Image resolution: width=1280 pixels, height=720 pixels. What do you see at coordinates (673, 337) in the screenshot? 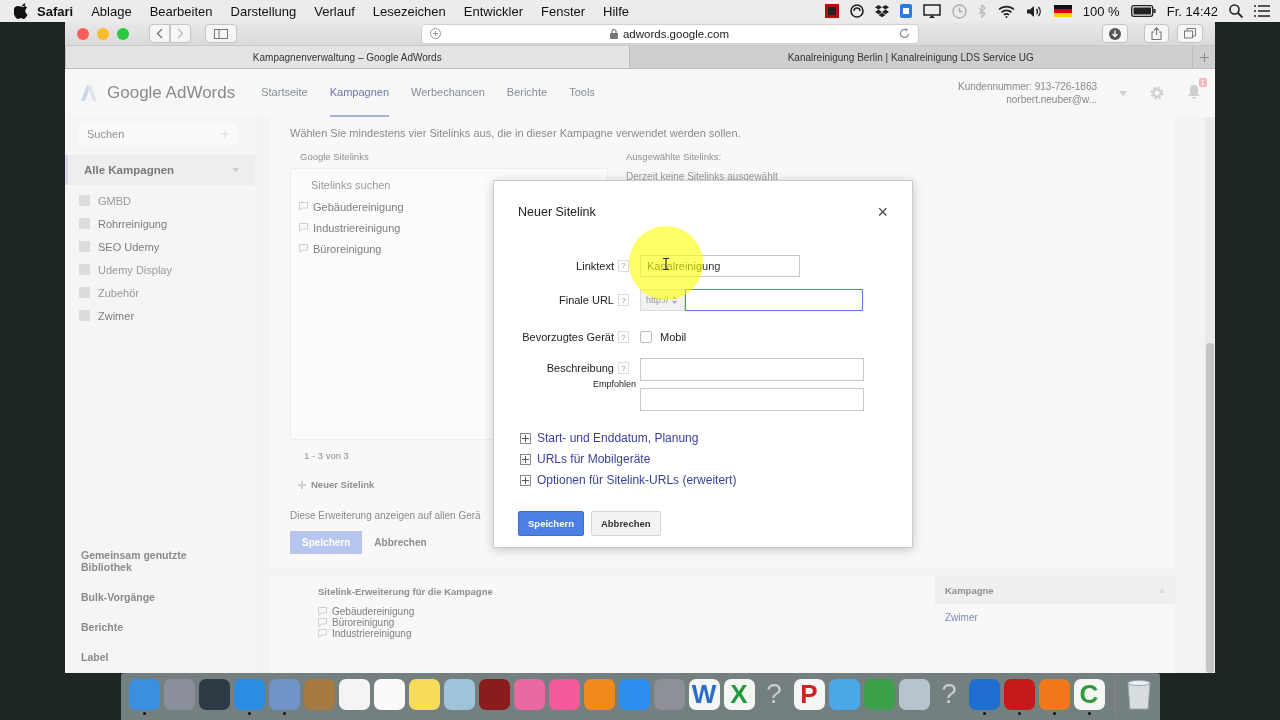
I see `checkbox-label: Mobil` at bounding box center [673, 337].